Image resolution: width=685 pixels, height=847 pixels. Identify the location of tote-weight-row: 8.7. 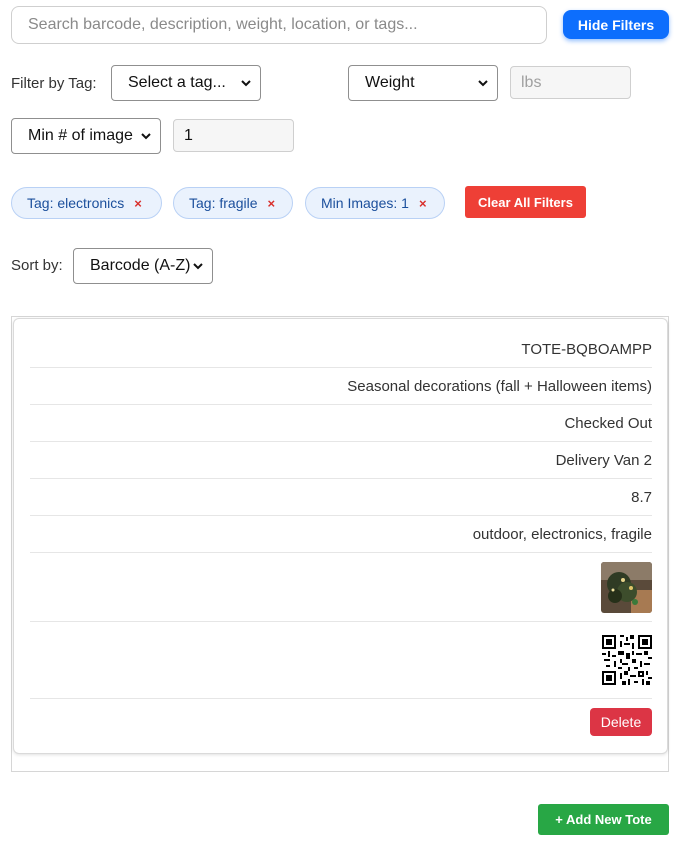
(341, 497).